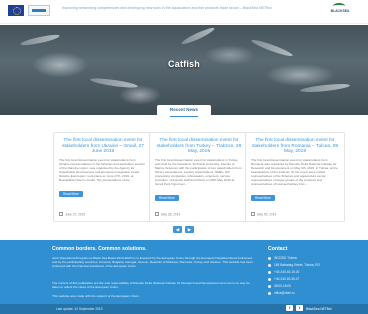 The width and height of the screenshot is (368, 314). I want to click on date-text: June 27, 2019, so click(75, 214).